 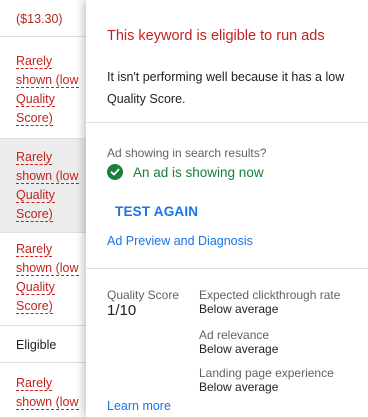 What do you see at coordinates (143, 295) in the screenshot?
I see `quality-score-label: Quality Score` at bounding box center [143, 295].